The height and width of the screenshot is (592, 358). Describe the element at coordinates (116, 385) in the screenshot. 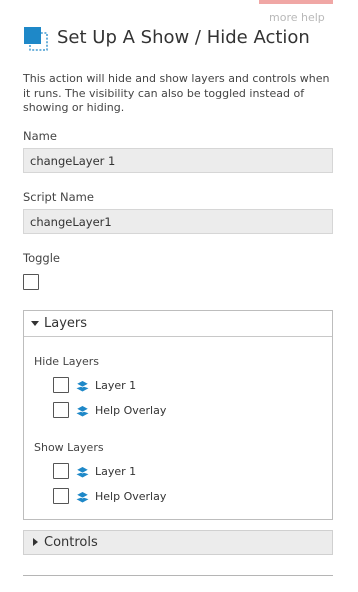

I see `hide-layer-1-name: Layer 1` at that location.